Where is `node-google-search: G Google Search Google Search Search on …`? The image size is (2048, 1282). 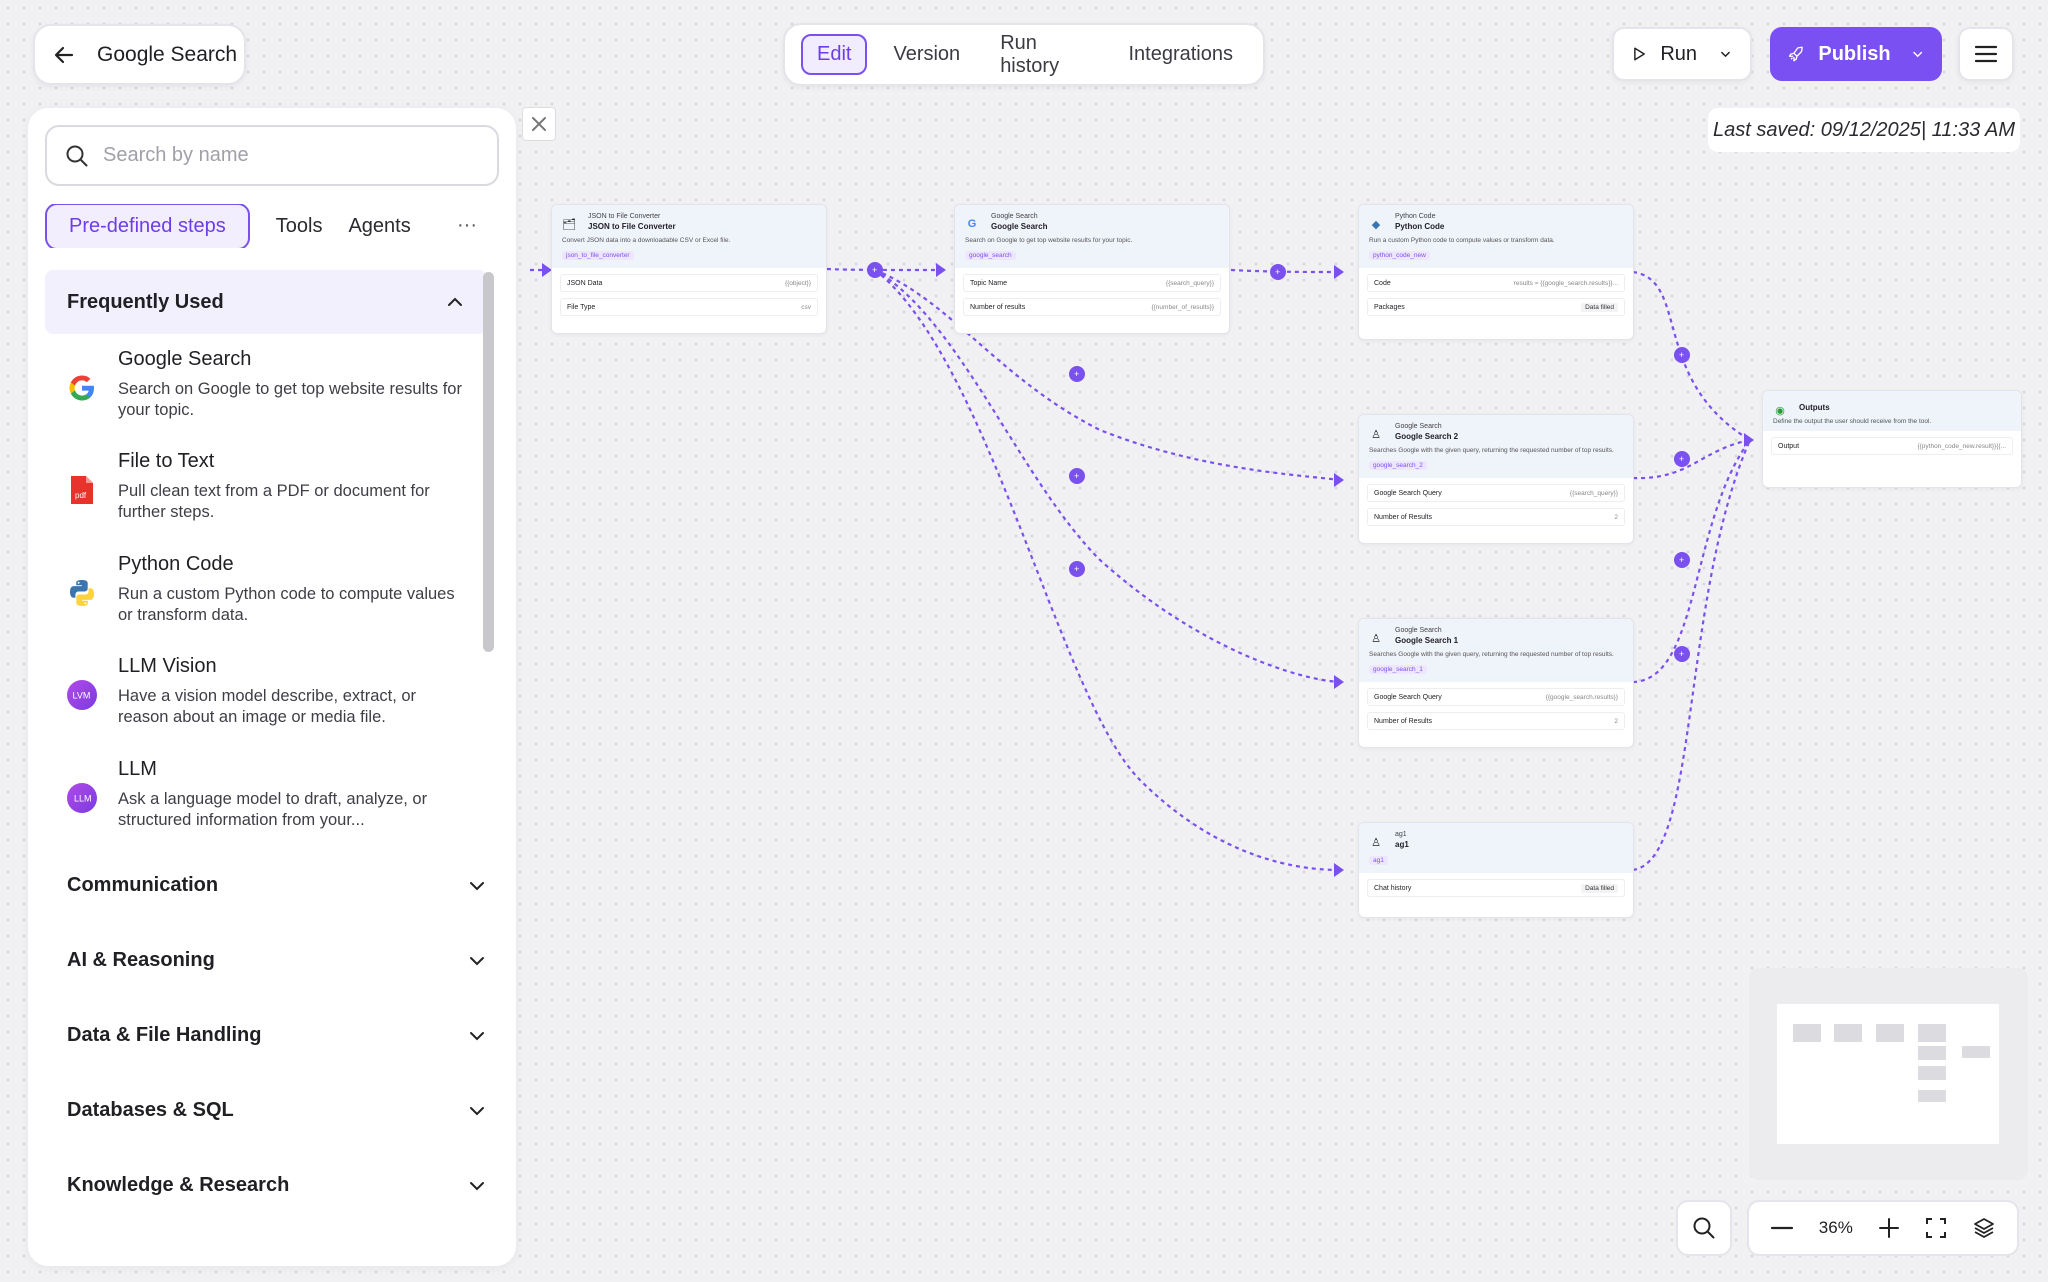
node-google-search: G Google Search Google Search Search on … is located at coordinates (1092, 269).